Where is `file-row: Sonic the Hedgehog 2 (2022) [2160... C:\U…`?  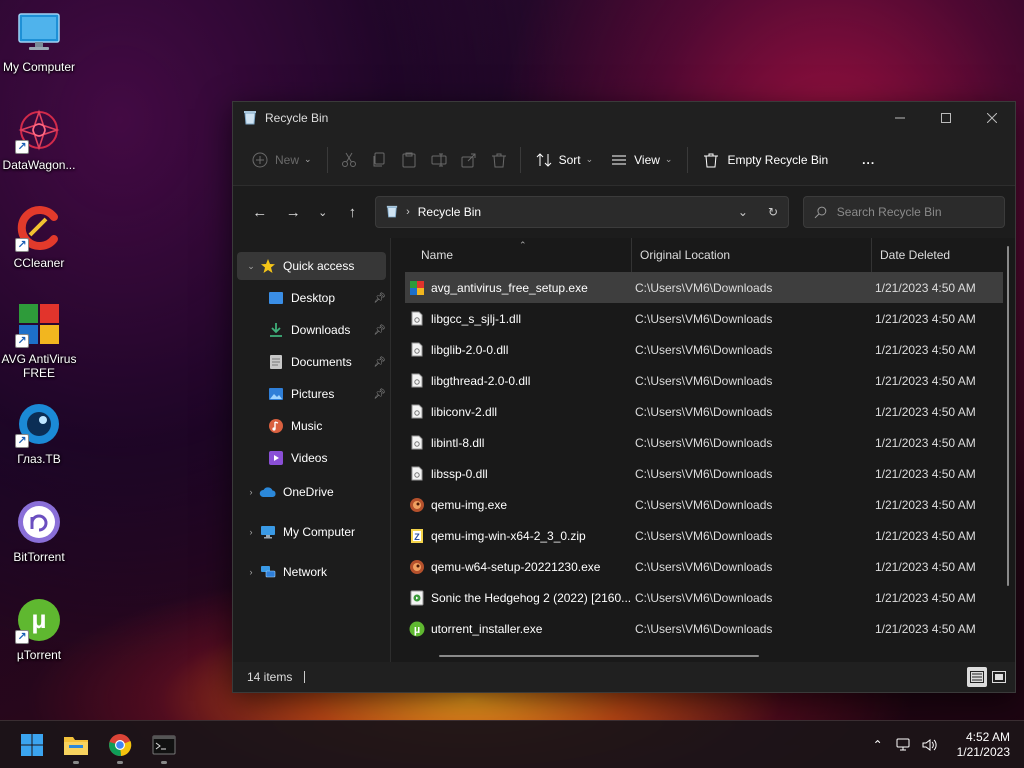
file-row: Sonic the Hedgehog 2 (2022) [2160... C:\U… is located at coordinates (704, 597).